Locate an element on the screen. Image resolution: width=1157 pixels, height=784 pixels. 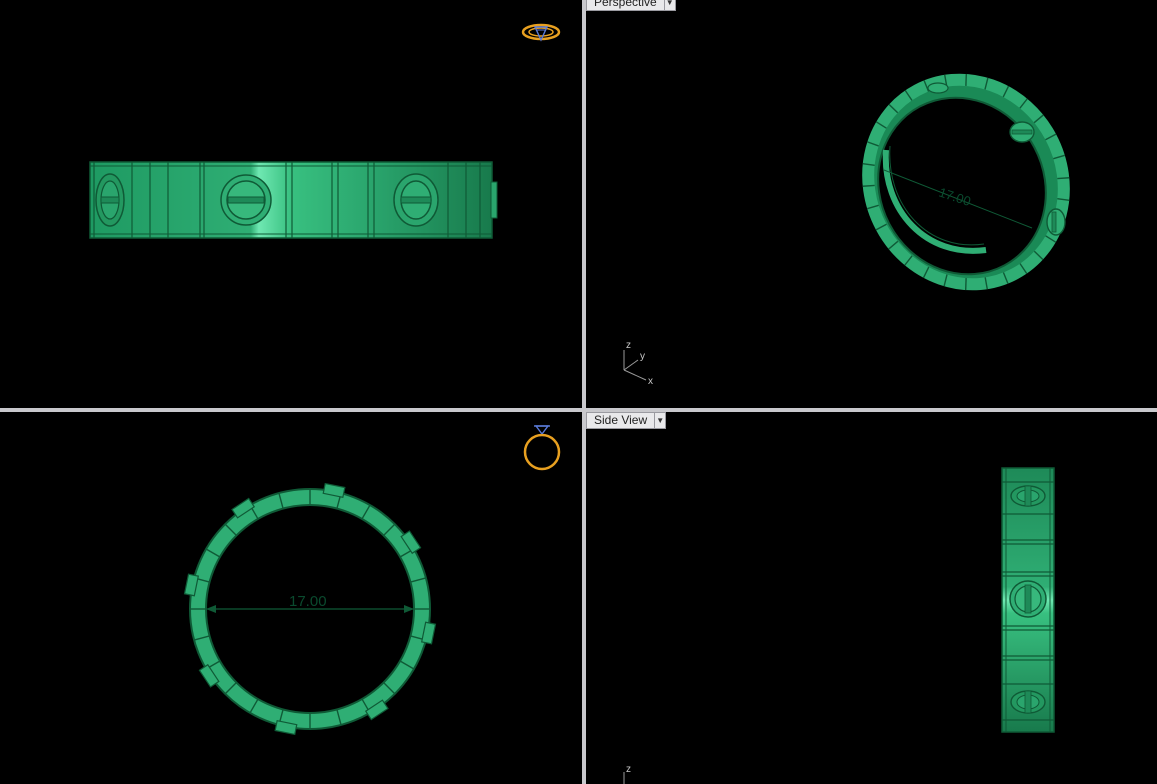
viewport-divider-vertical is located at coordinates (584, 392).